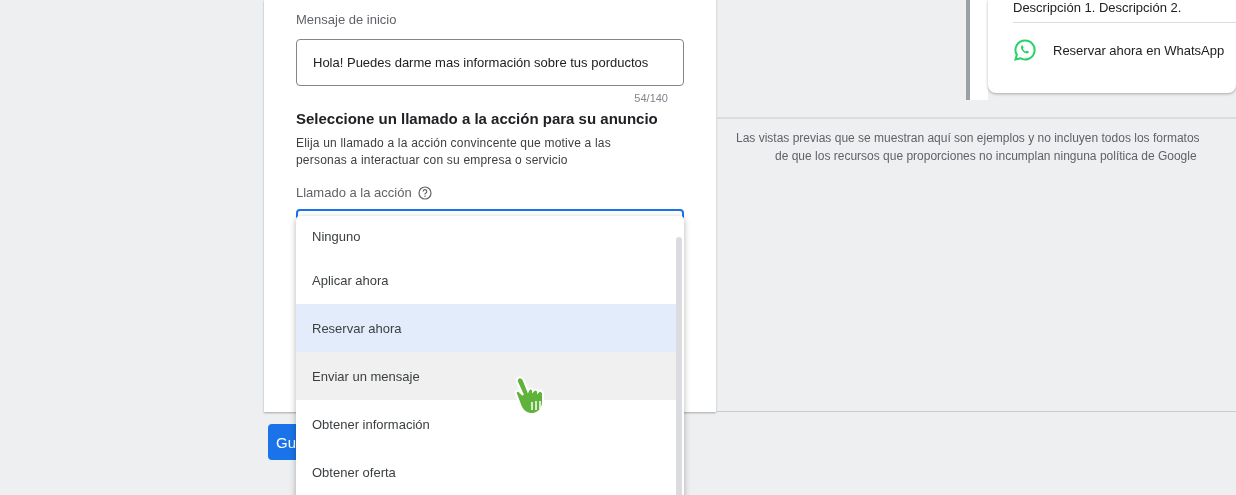 The image size is (1236, 495). Describe the element at coordinates (968, 138) in the screenshot. I see `disclaimer-text: Las vistas previas que se muestran aquí son ejemplos y no incluyen todos los formatos` at that location.